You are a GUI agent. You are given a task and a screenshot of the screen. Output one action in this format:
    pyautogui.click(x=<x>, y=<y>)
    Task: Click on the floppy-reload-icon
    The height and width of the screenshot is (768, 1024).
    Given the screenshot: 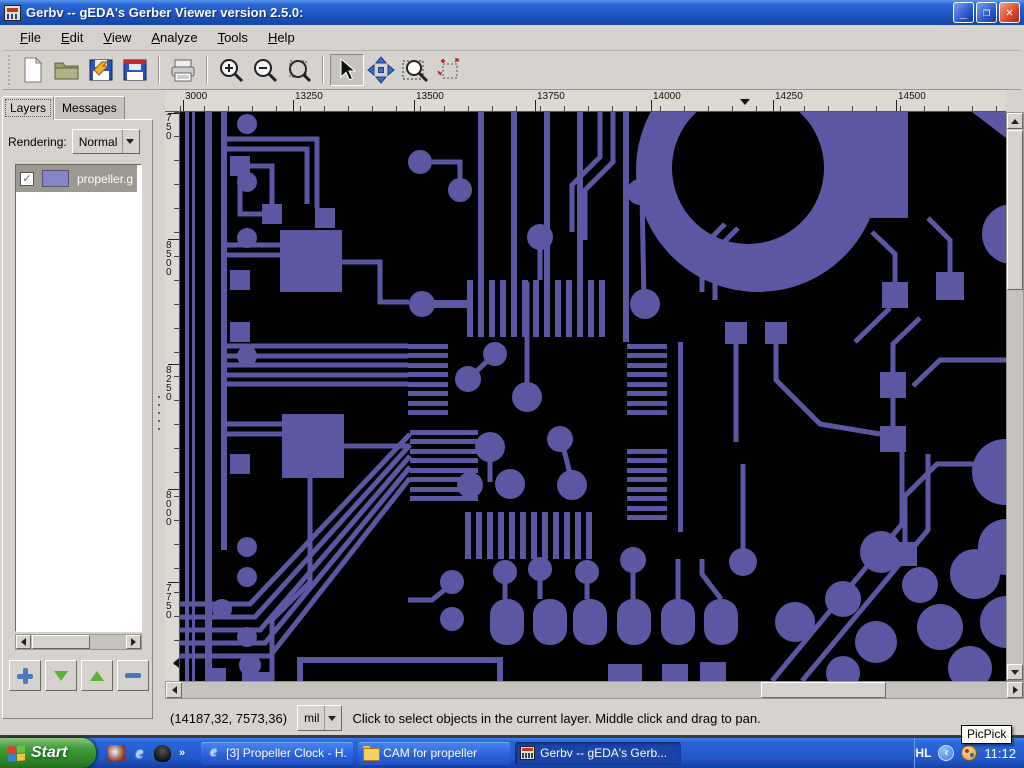 What is the action you would take?
    pyautogui.click(x=101, y=70)
    